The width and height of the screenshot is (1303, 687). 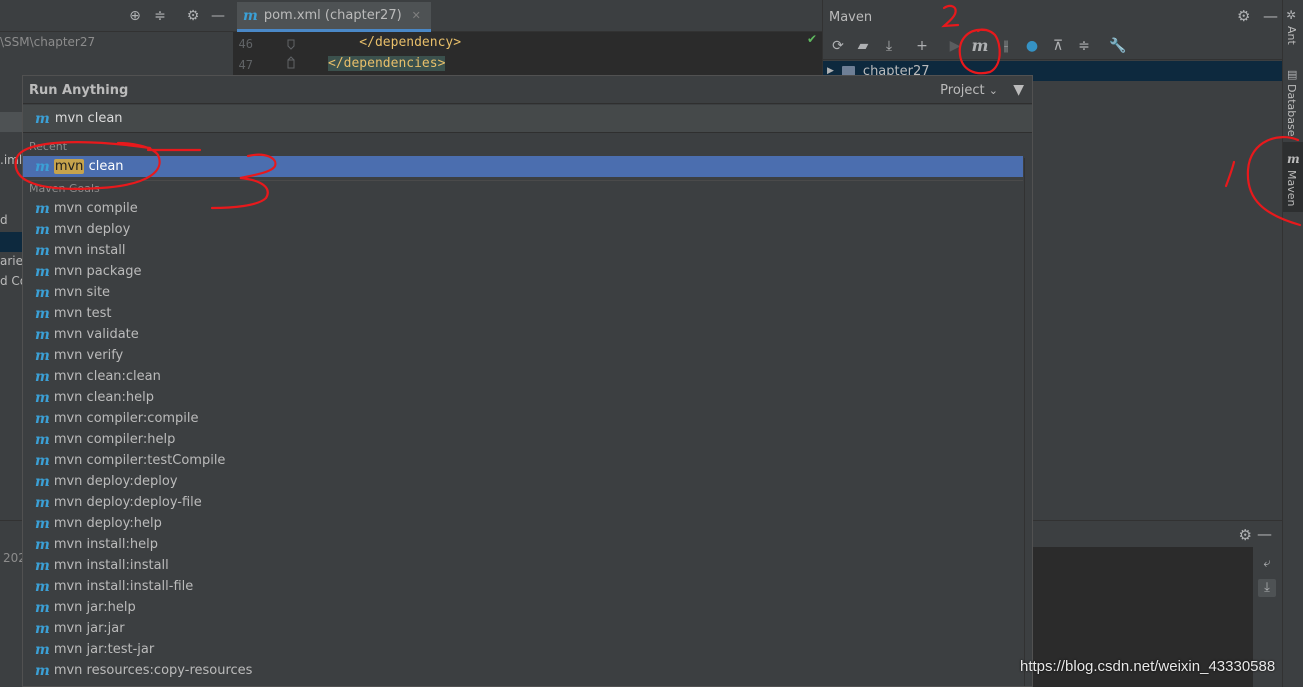 I want to click on goal-item: m mvn validate, so click(x=523, y=334).